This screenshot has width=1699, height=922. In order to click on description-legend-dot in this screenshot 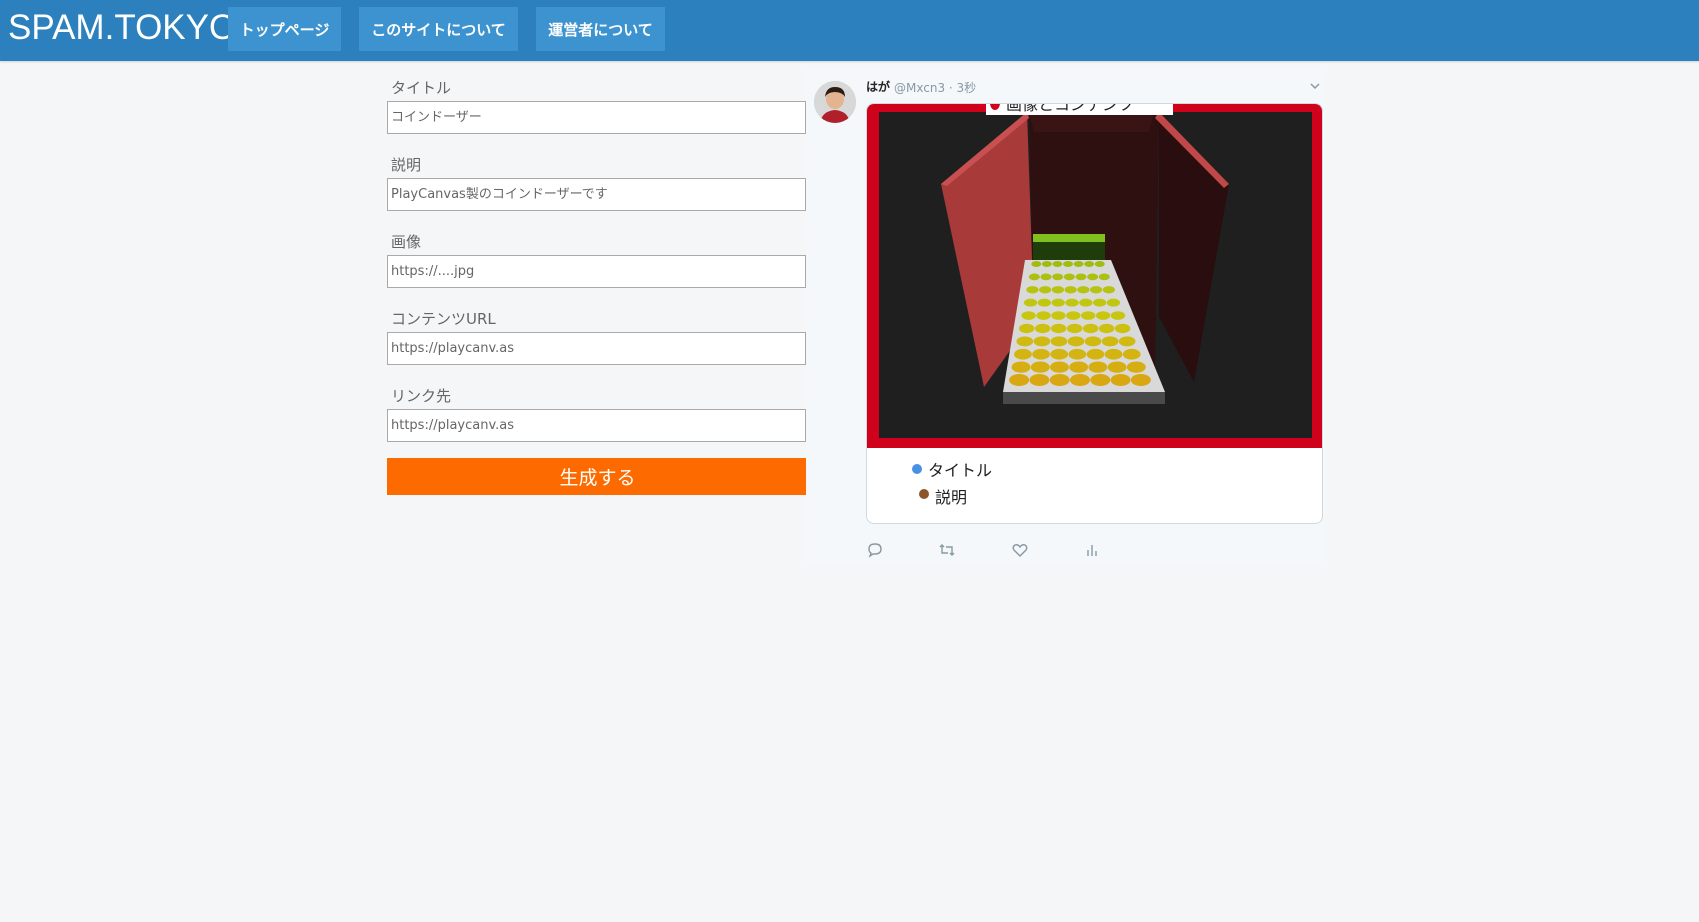, I will do `click(924, 494)`.